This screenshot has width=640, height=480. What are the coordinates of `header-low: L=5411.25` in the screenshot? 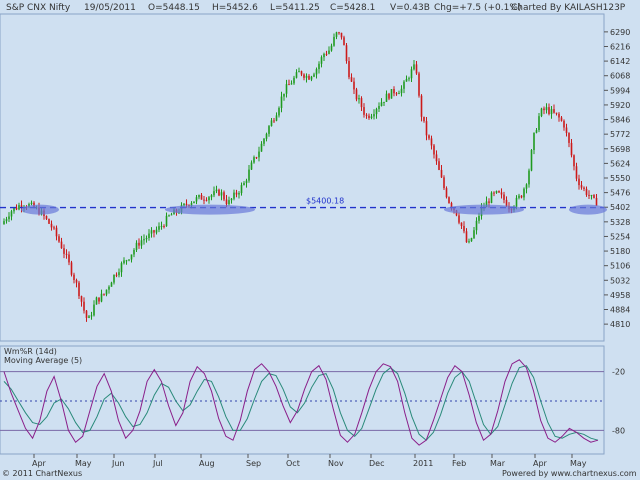 It's located at (295, 8).